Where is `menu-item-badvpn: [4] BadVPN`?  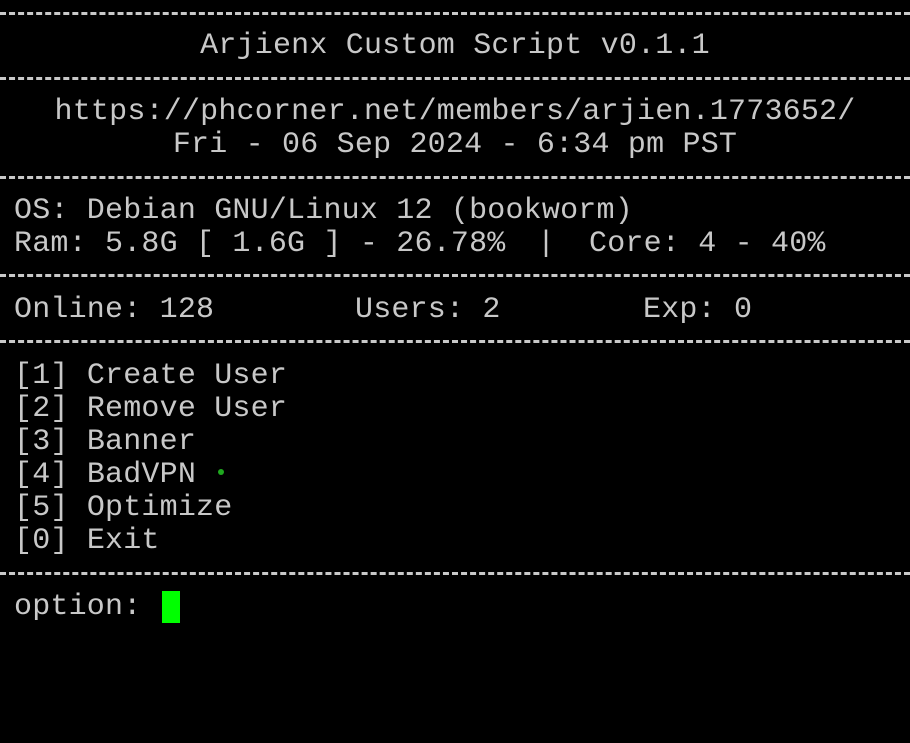
menu-item-badvpn: [4] BadVPN is located at coordinates (119, 475).